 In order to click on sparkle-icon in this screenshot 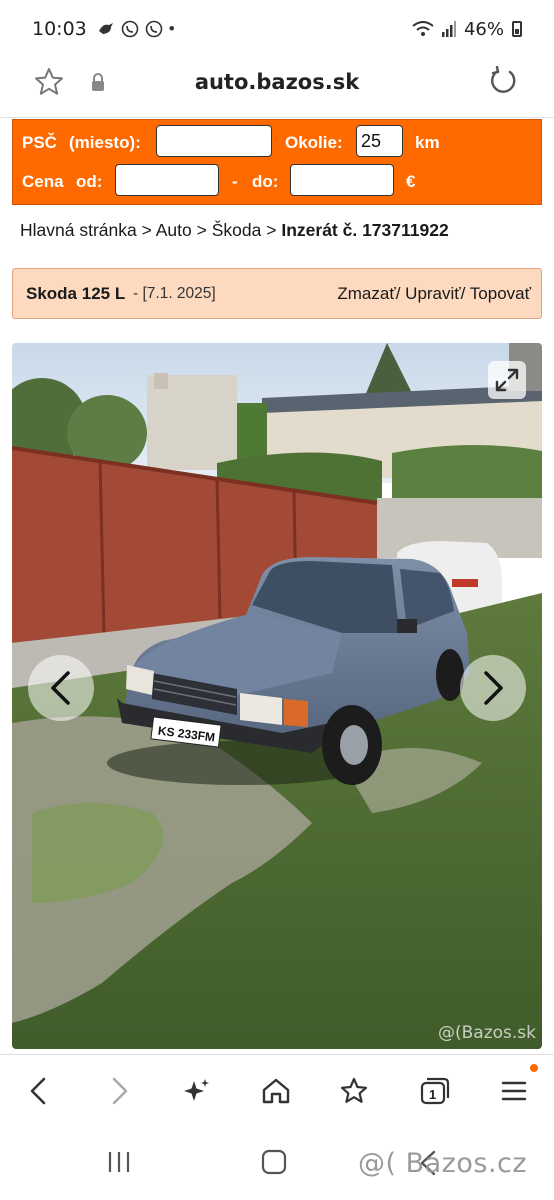, I will do `click(196, 1090)`.